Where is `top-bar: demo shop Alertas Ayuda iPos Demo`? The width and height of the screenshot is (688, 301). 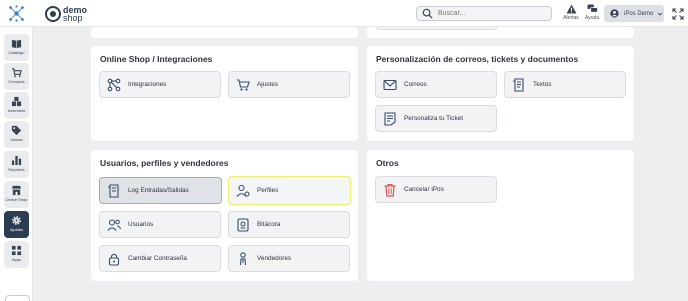 top-bar: demo shop Alertas Ayuda iPos Demo is located at coordinates (344, 13).